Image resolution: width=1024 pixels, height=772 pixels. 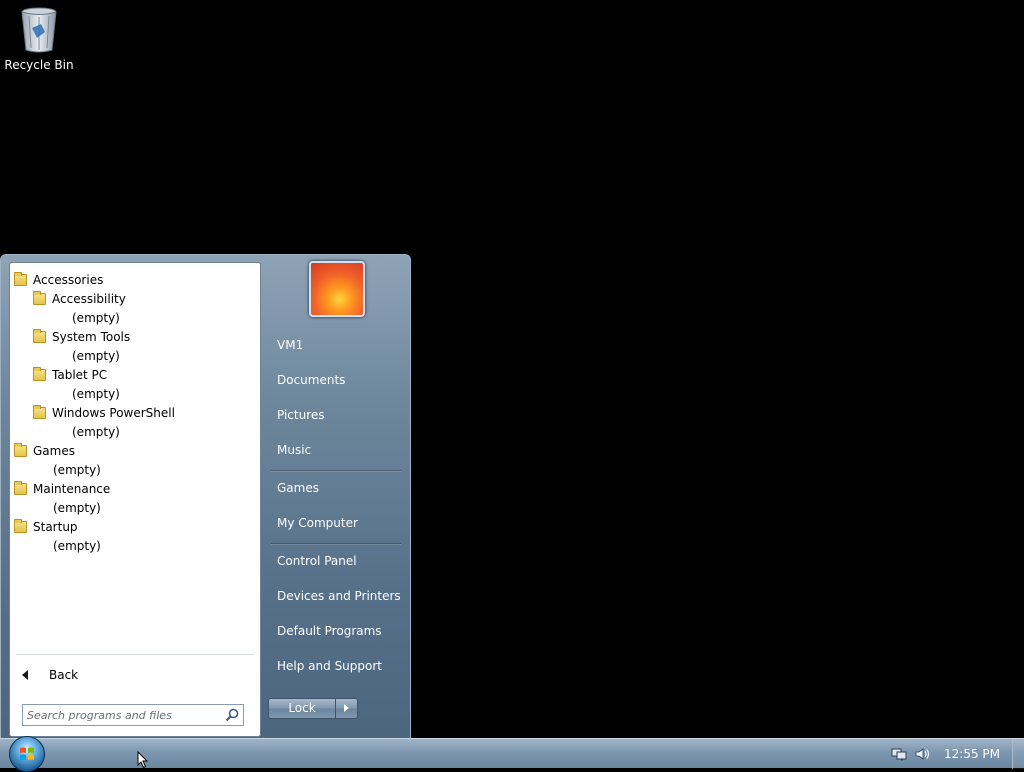 I want to click on lock-button-group: Lock, so click(x=313, y=708).